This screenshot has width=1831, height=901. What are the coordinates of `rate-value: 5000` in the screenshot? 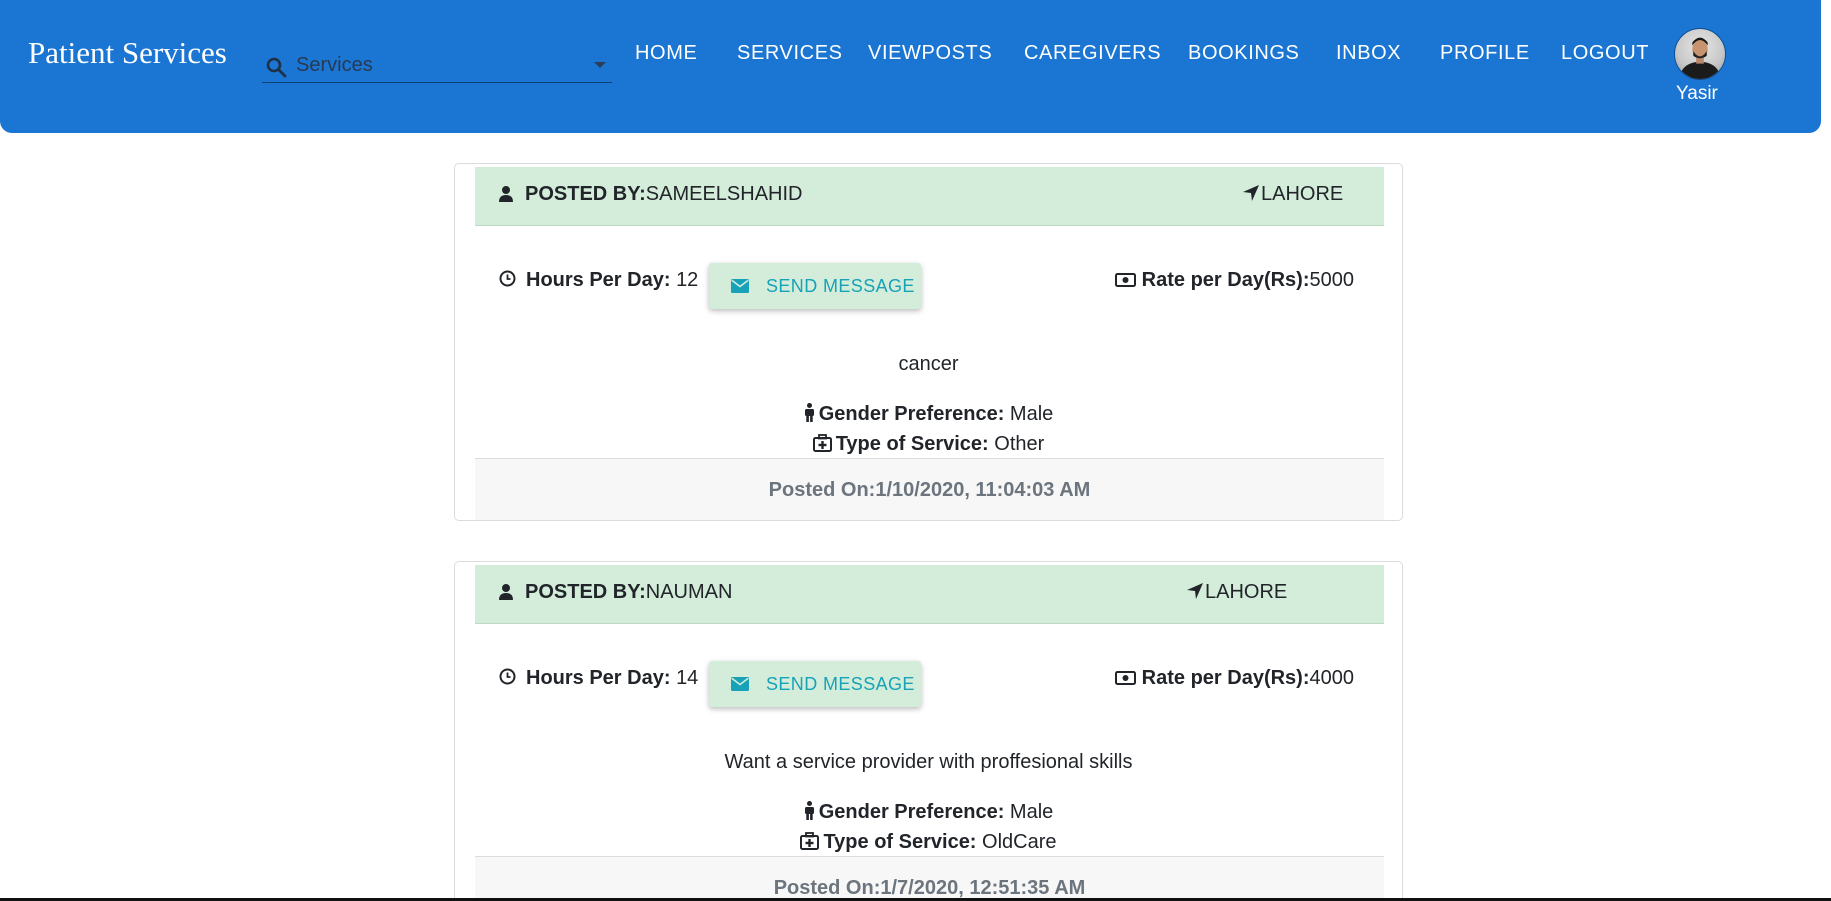 It's located at (1332, 280).